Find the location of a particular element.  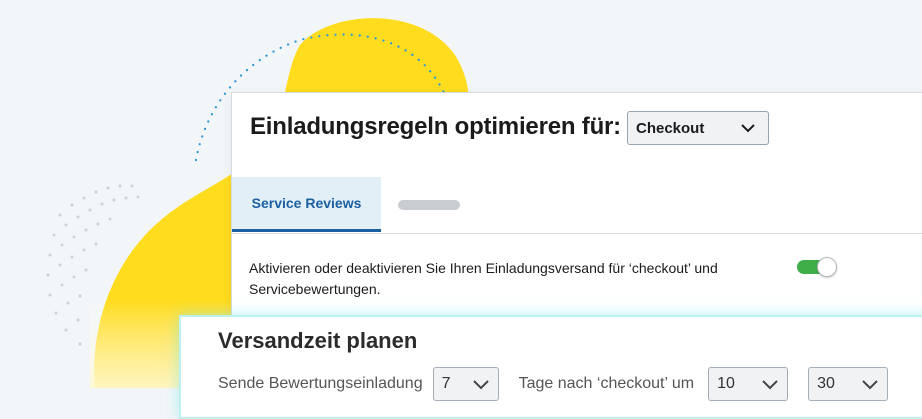

card-header: Einladungsregeln optimieren für: is located at coordinates (435, 127).